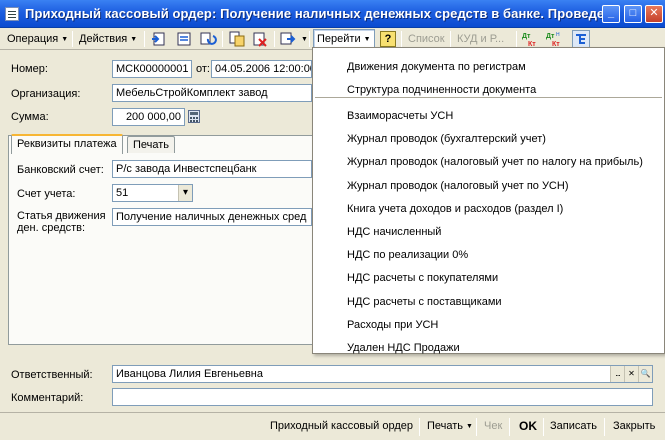 Image resolution: width=665 pixels, height=440 pixels. What do you see at coordinates (212, 217) in the screenshot?
I see `cashflow-field: Получение наличных денежных сред` at bounding box center [212, 217].